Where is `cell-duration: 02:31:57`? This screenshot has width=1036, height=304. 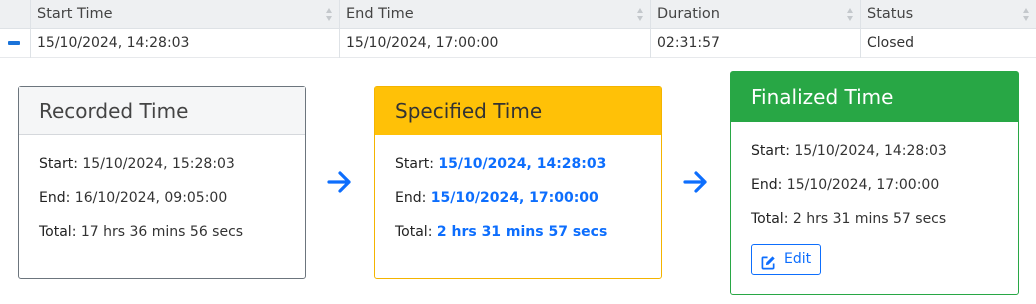 cell-duration: 02:31:57 is located at coordinates (756, 43).